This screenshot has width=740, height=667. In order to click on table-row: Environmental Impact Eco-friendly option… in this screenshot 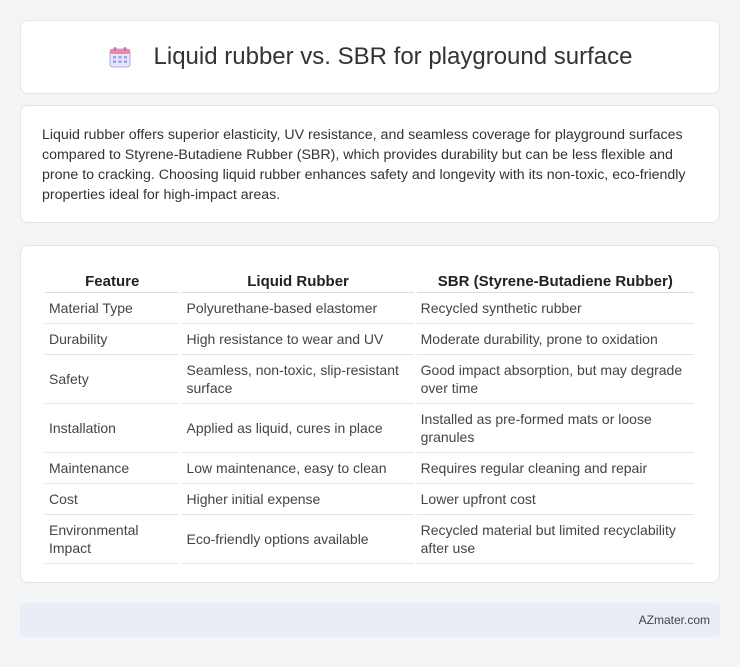, I will do `click(369, 539)`.